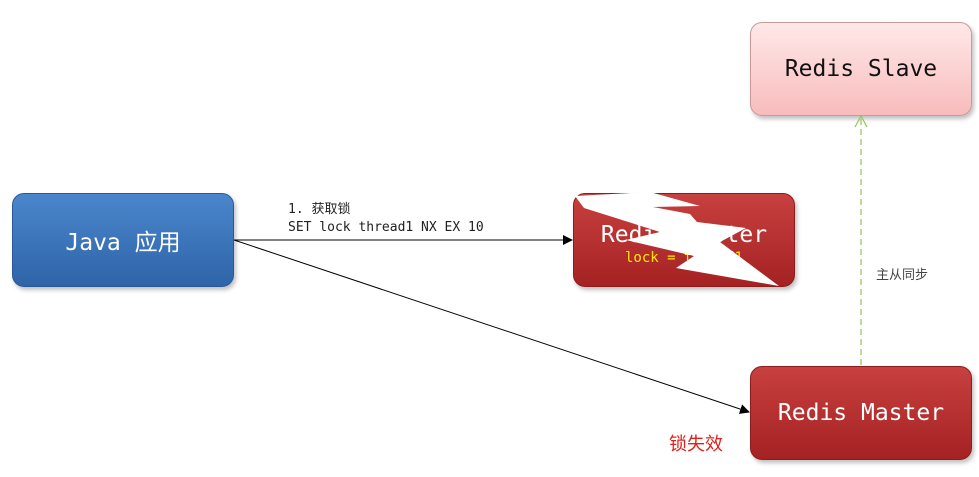  I want to click on acquire-lock-command: SET lock thread1 NX EX 10, so click(386, 227).